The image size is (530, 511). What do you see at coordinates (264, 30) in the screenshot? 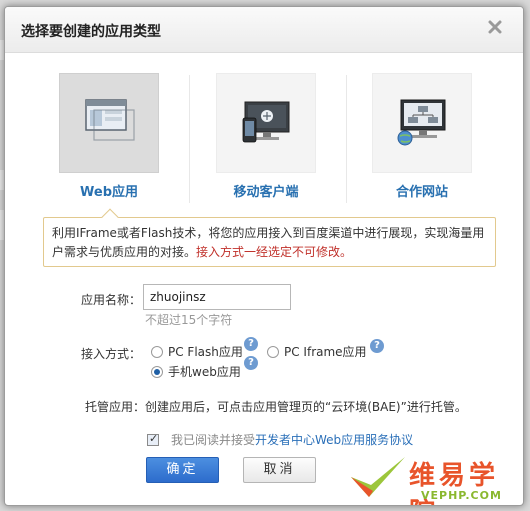
I see `dialog-titlebar: 选择要创建的应用类型` at bounding box center [264, 30].